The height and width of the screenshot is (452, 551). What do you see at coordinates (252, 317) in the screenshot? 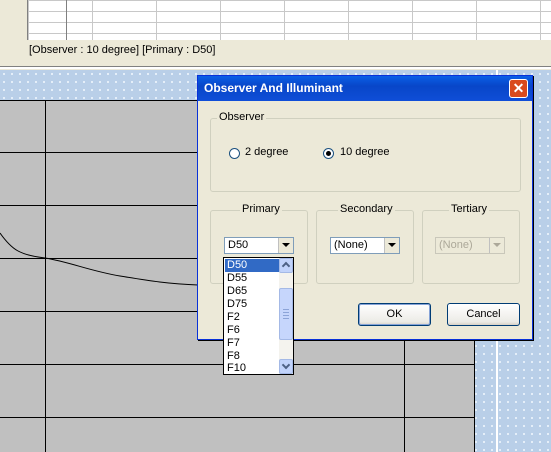
I see `list-item-f2: F2` at bounding box center [252, 317].